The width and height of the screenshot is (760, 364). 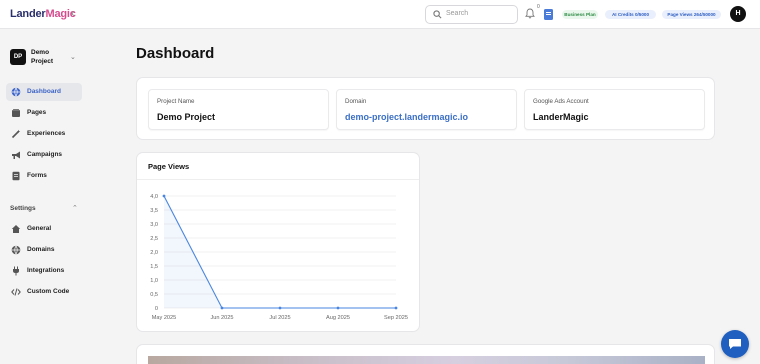 I want to click on sidebar-item-label: Integrations, so click(x=46, y=270).